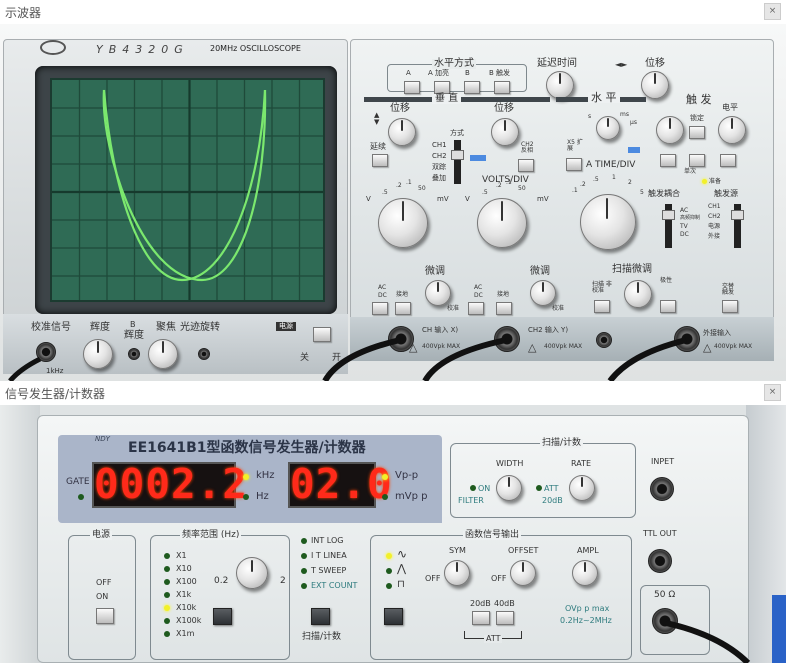  I want to click on scope-close-button: ×, so click(772, 11).